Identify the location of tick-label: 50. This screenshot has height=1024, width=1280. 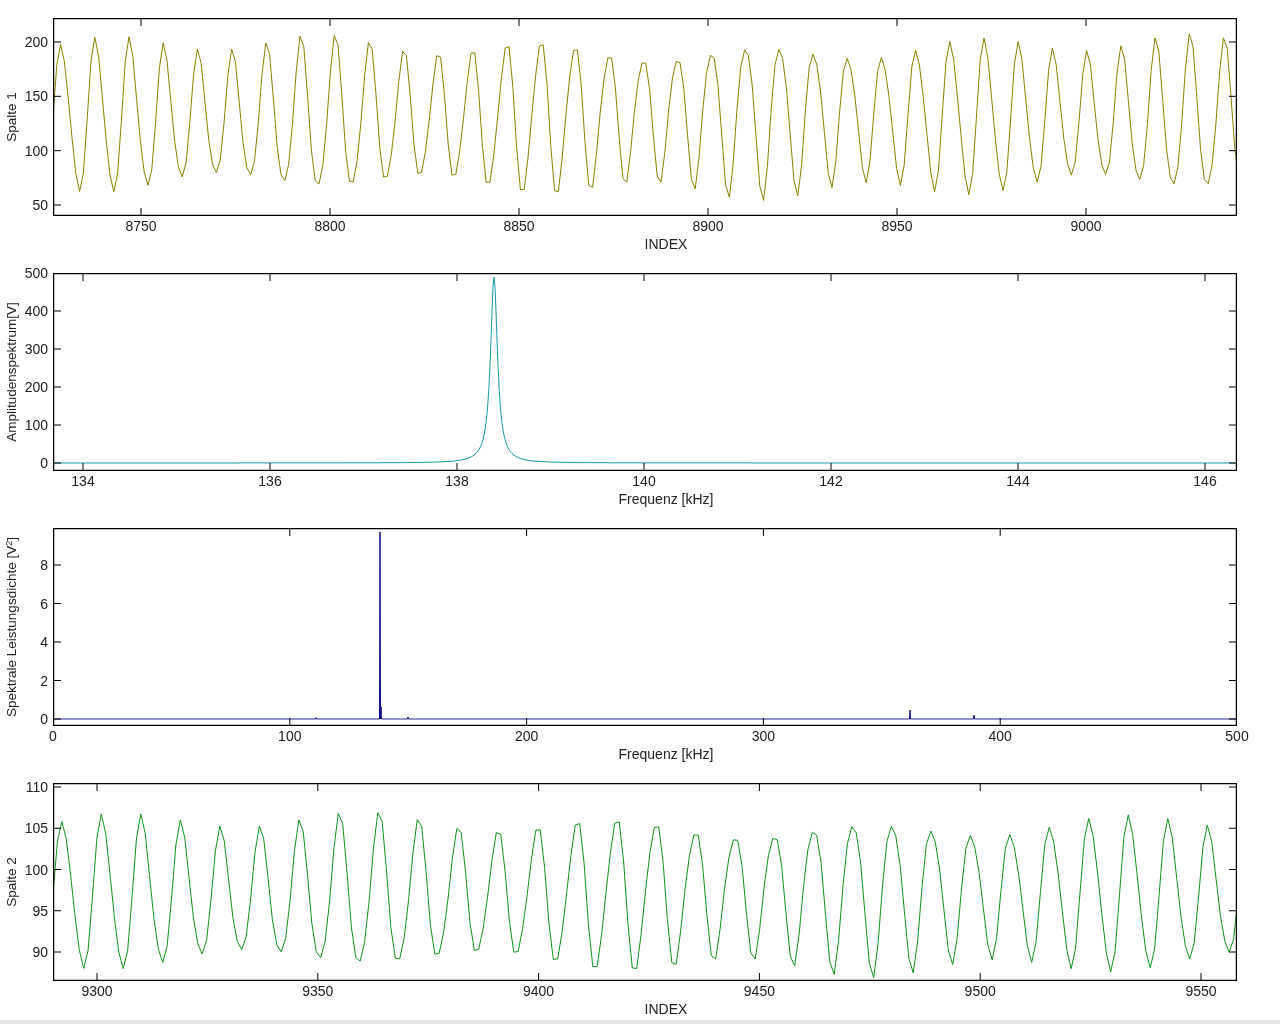
(40, 205).